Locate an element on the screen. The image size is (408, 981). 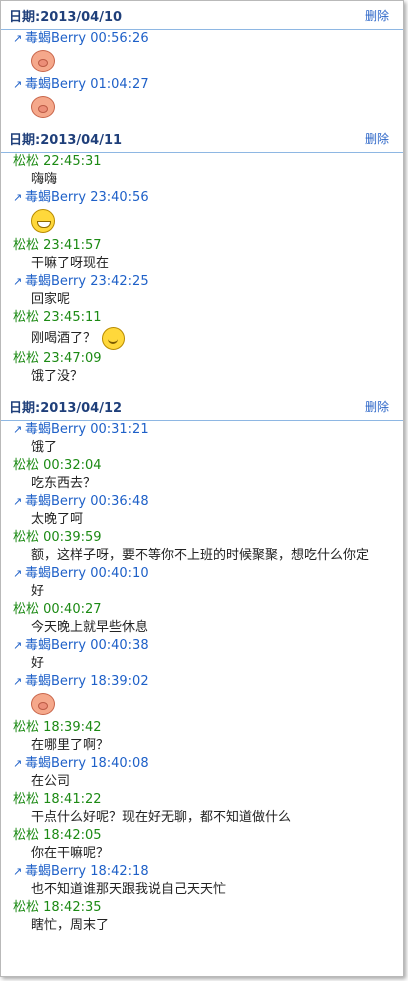
message-item: ↗ 毒蝎Berry 18:40:08 在公司 is located at coordinates (202, 773).